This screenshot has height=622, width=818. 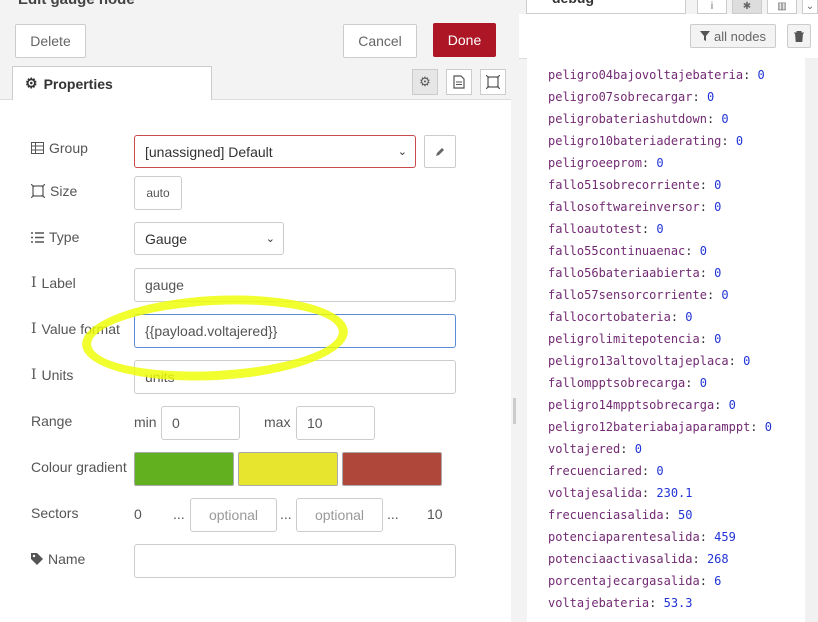 I want to click on debug-message-row: voltajered: 0, so click(x=595, y=449).